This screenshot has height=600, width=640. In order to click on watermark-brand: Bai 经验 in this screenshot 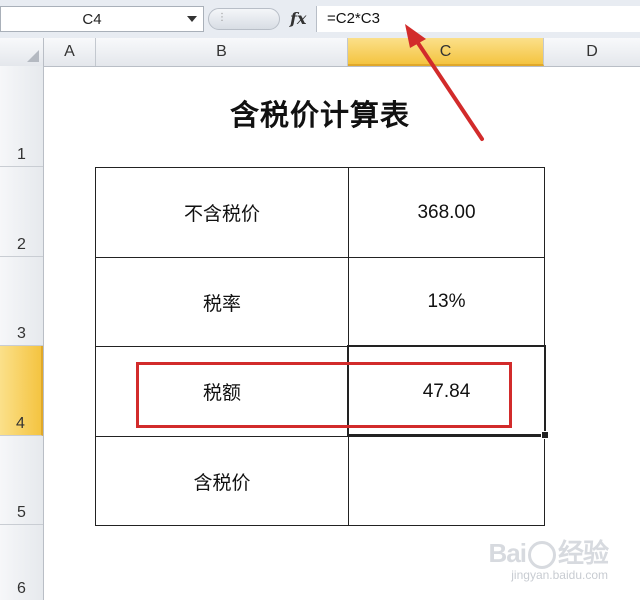, I will do `click(548, 551)`.